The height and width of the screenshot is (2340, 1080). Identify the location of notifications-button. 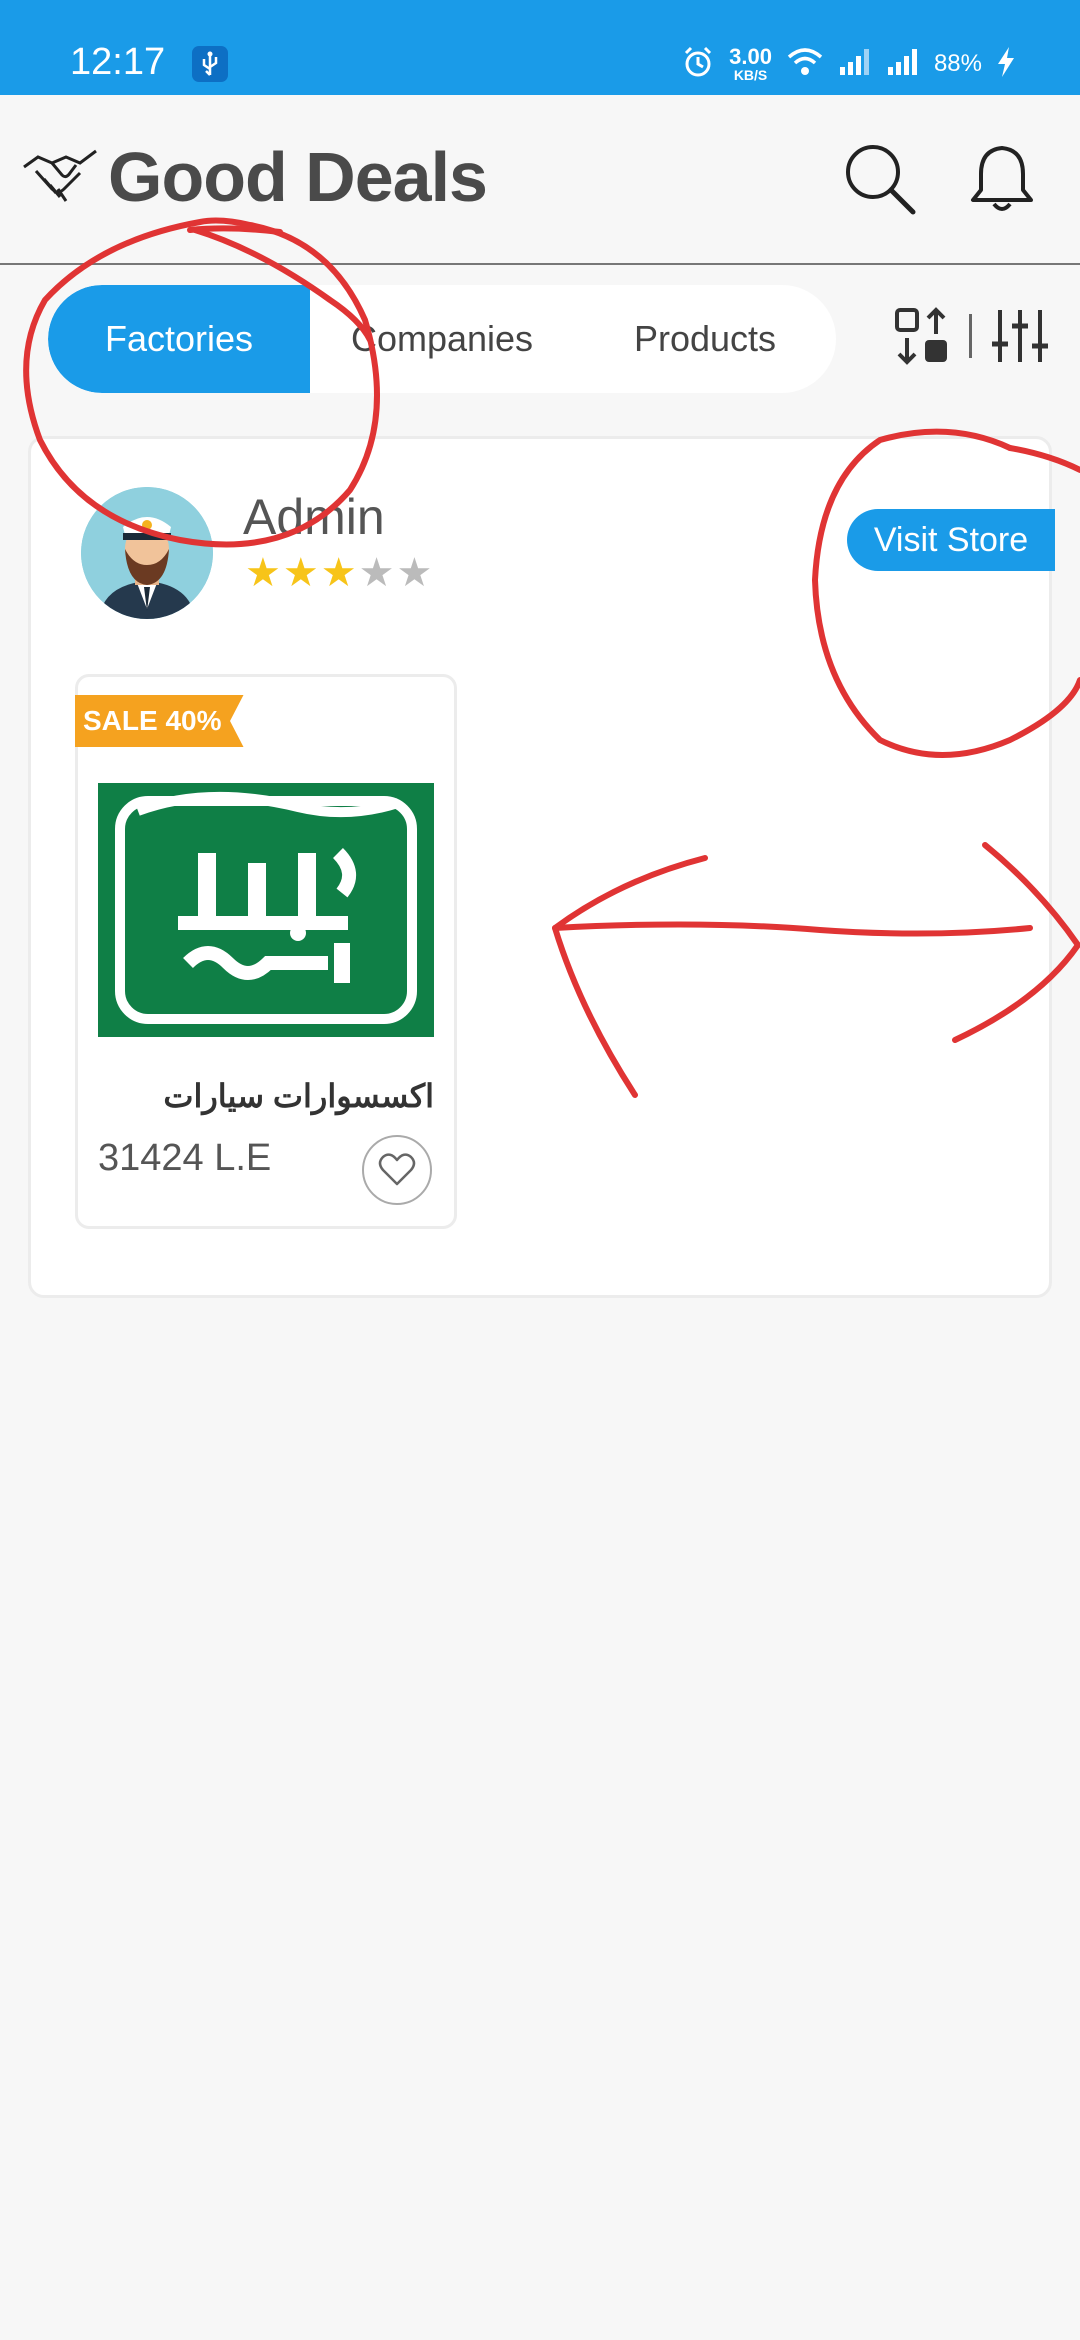
(1002, 179).